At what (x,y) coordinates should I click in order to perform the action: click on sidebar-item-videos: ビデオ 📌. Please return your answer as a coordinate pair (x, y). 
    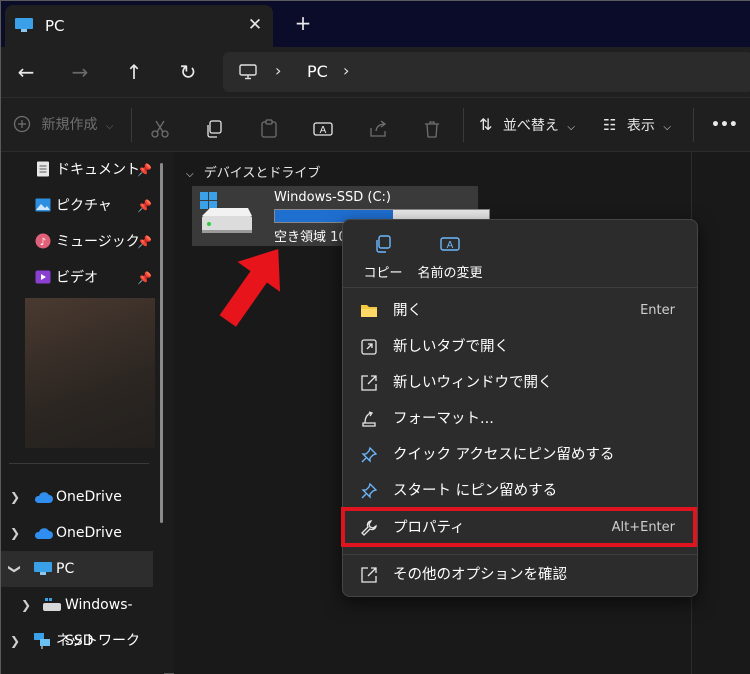
    Looking at the image, I should click on (80, 278).